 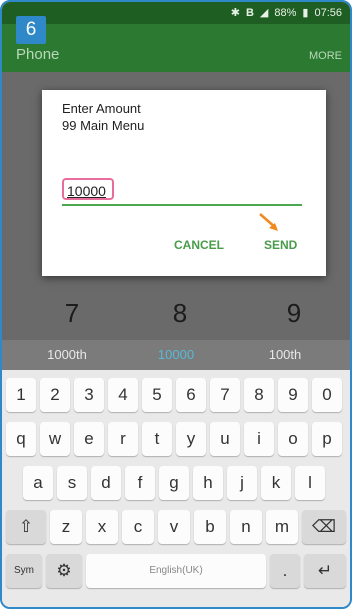 I want to click on key-d: d, so click(x=106, y=483).